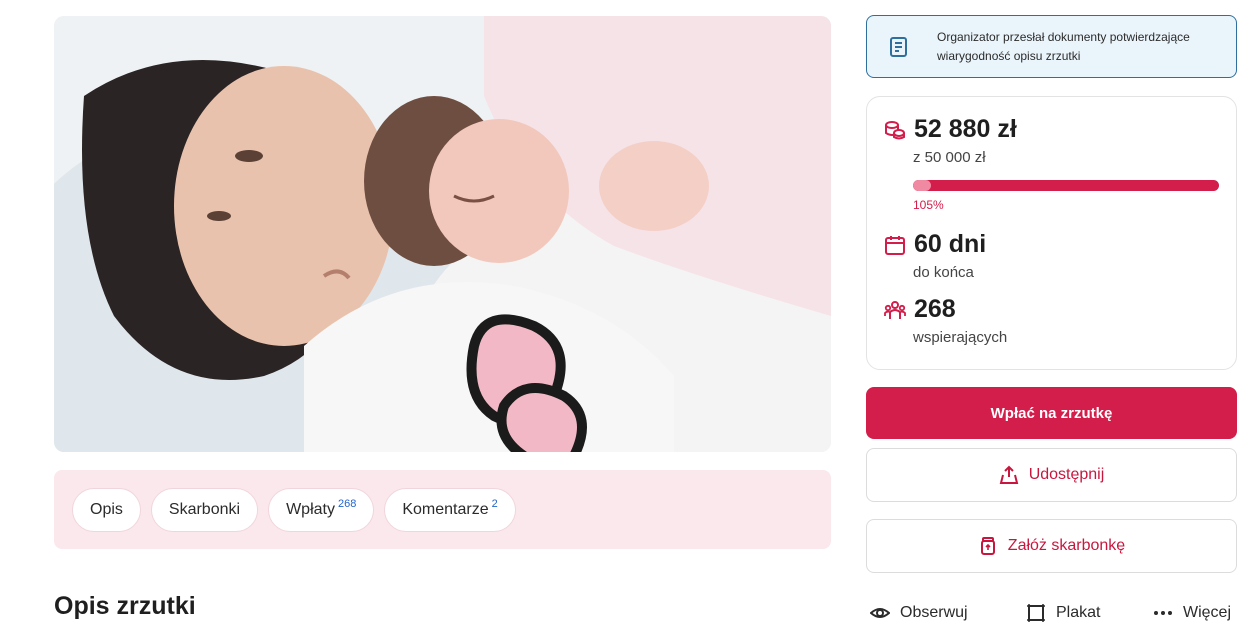 The width and height of the screenshot is (1250, 630). Describe the element at coordinates (898, 46) in the screenshot. I see `document-icon` at that location.